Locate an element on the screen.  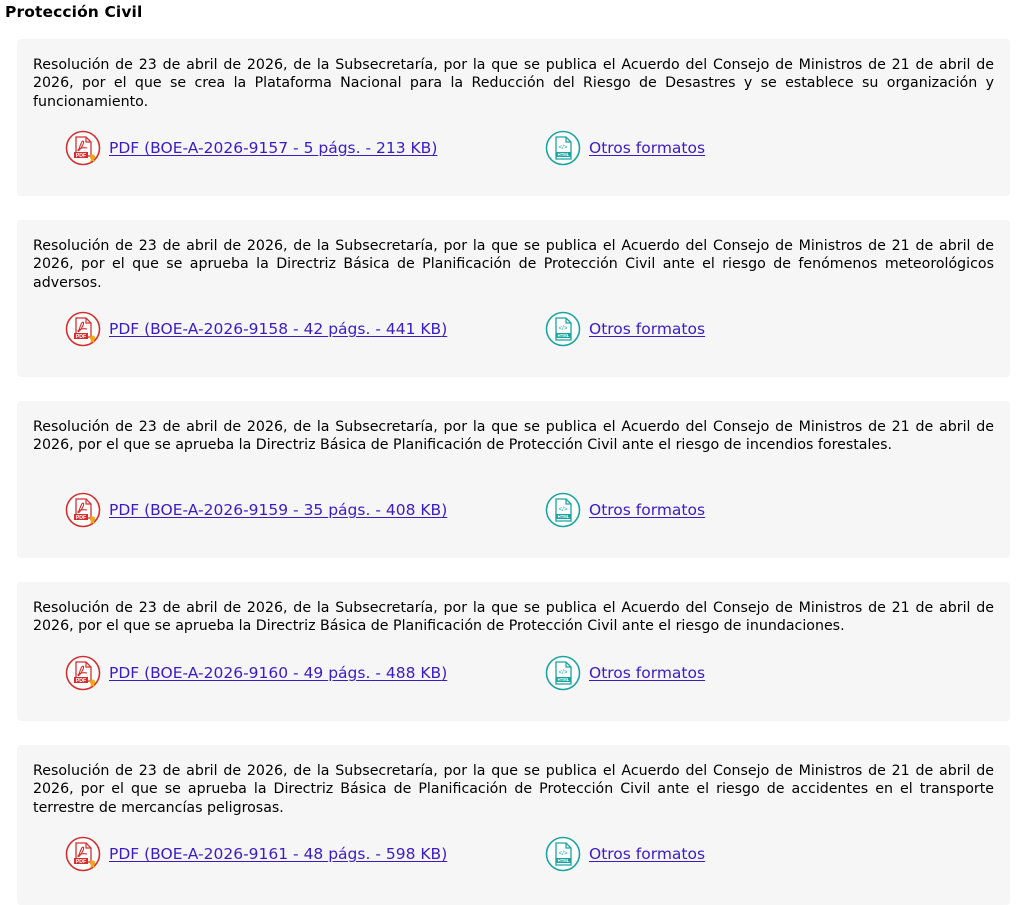
pdf-link-text: PDF (BOE-A-2026-9159 - 35 is located at coordinates (219, 510).